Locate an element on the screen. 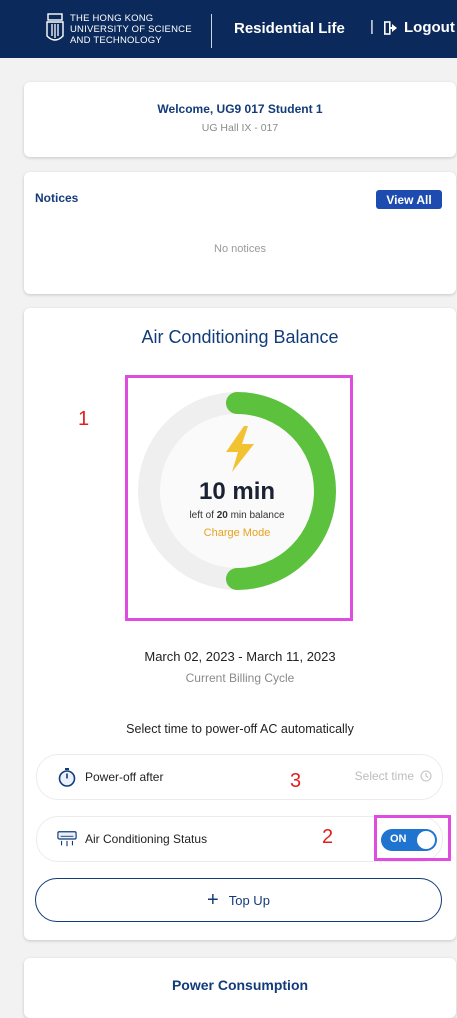 This screenshot has width=457, height=1018. power-consumption-card: Power Consumption is located at coordinates (240, 988).